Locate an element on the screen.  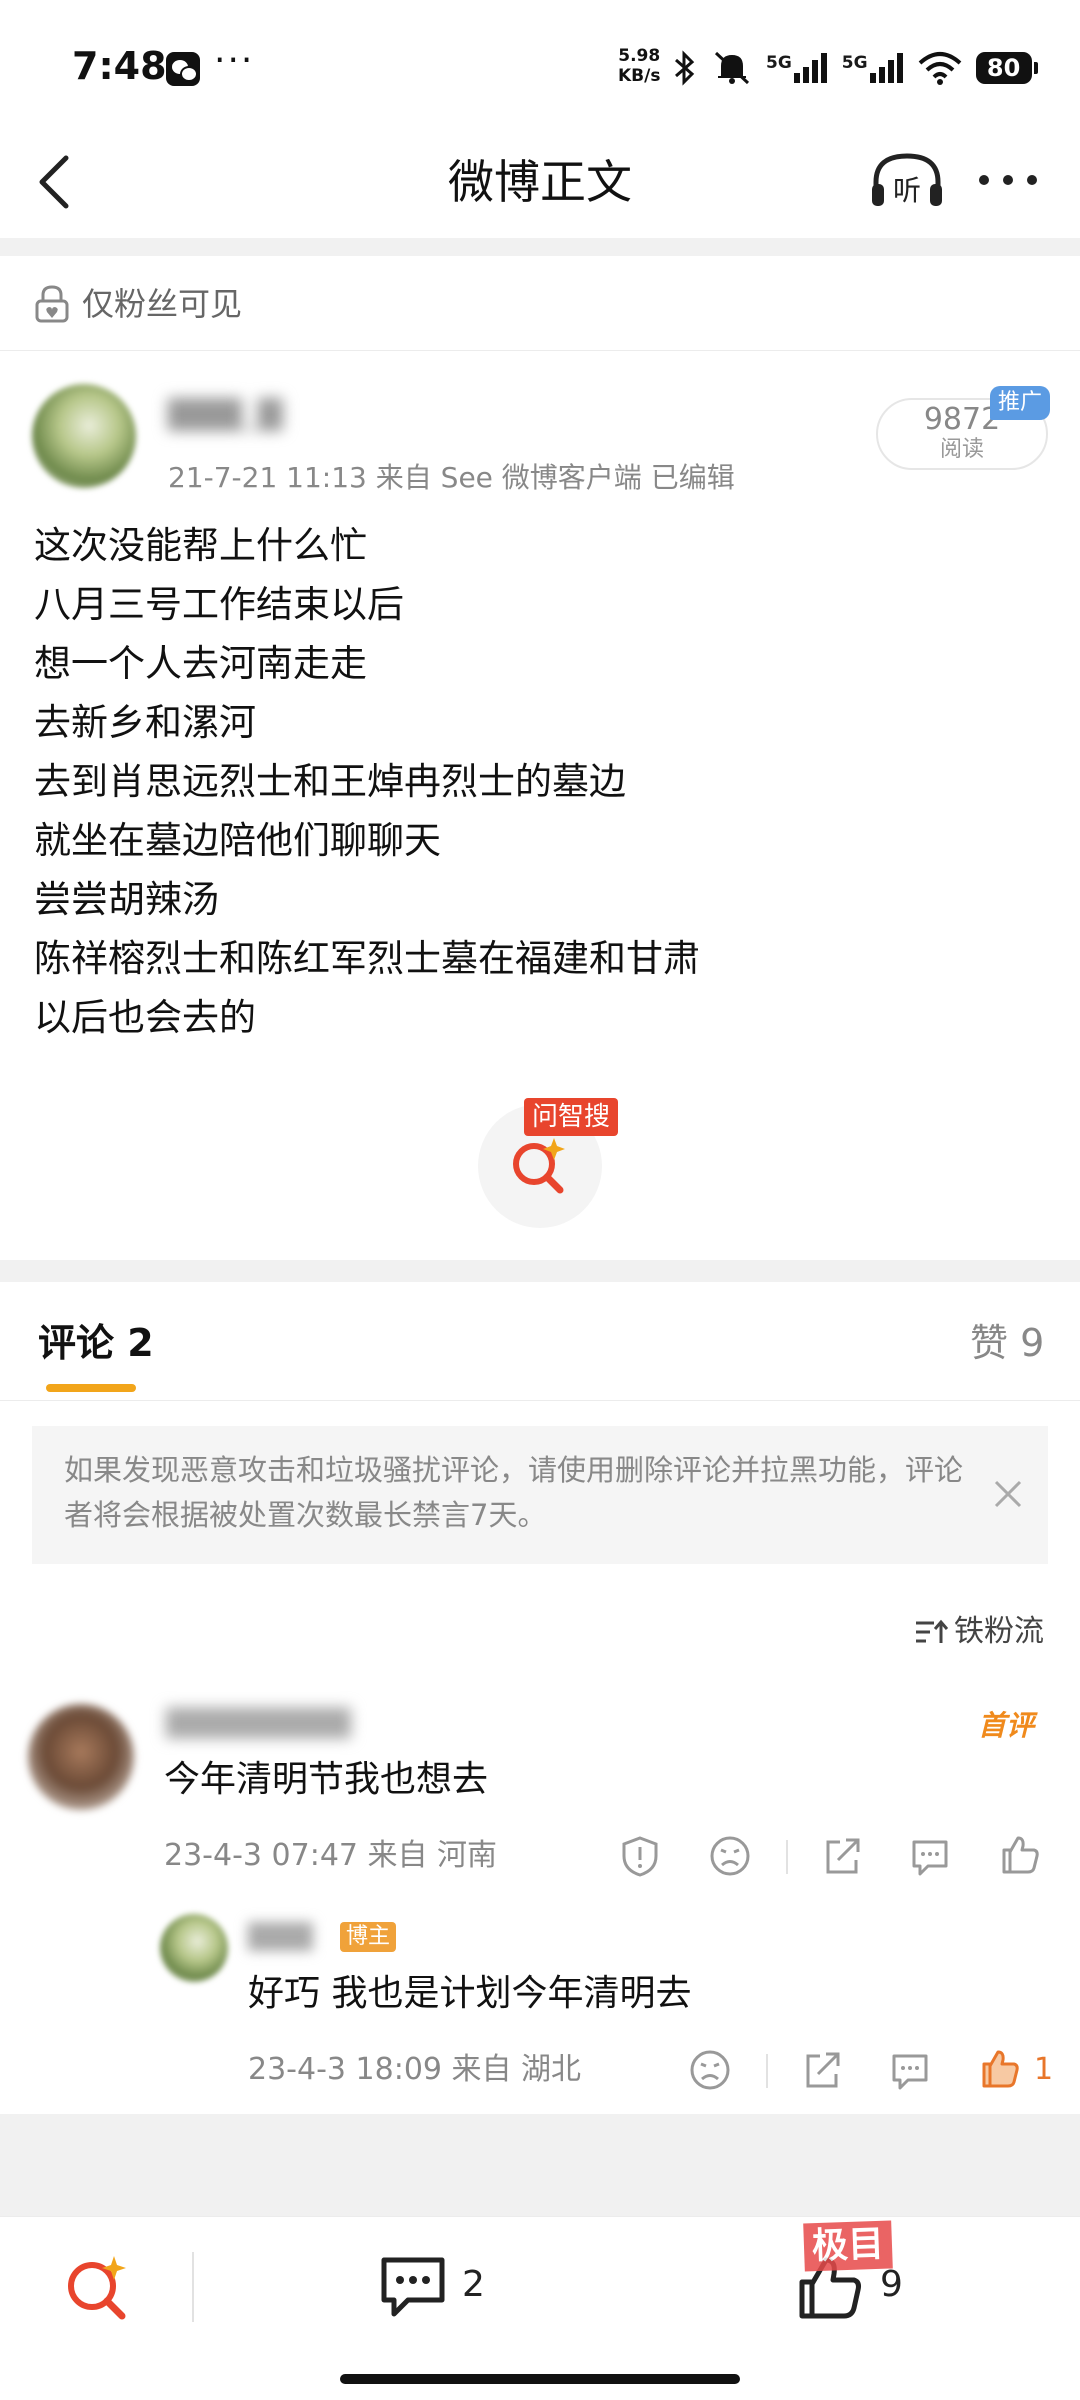
sort-label: 铁粉流 is located at coordinates (999, 1631).